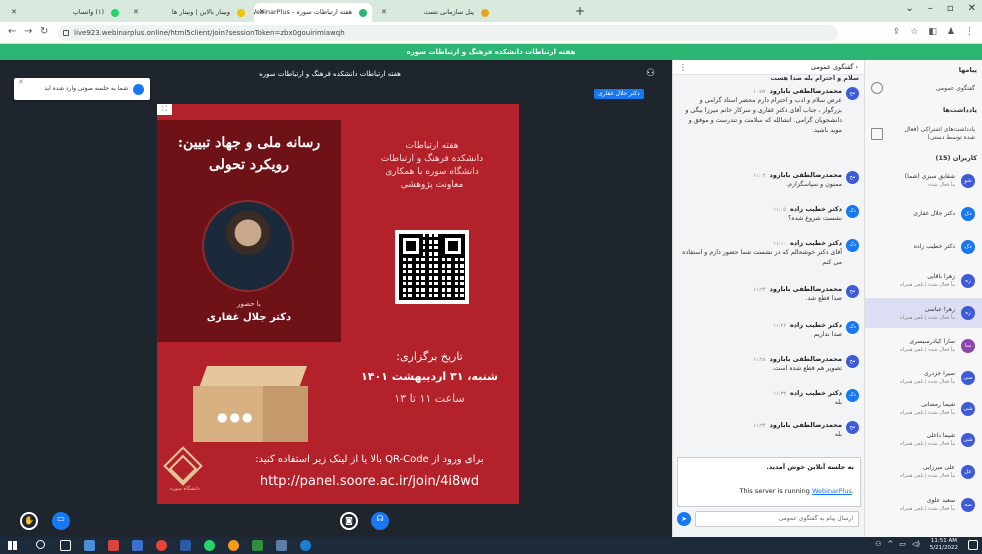 The height and width of the screenshot is (554, 982). What do you see at coordinates (138, 89) in the screenshot?
I see `headphones-icon` at bounding box center [138, 89].